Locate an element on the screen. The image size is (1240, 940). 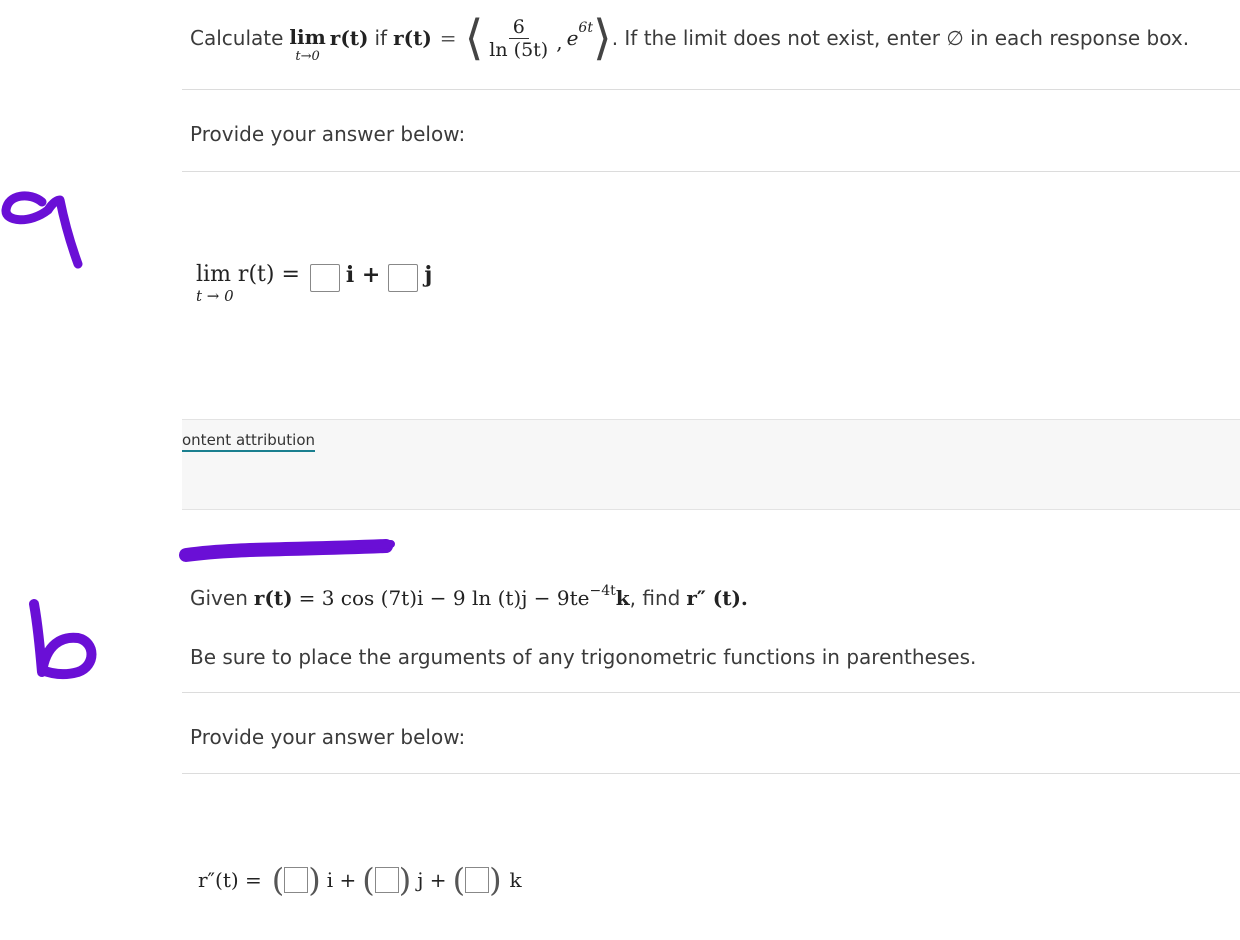
r-double-prime-label: r″(t) = is located at coordinates (230, 880).